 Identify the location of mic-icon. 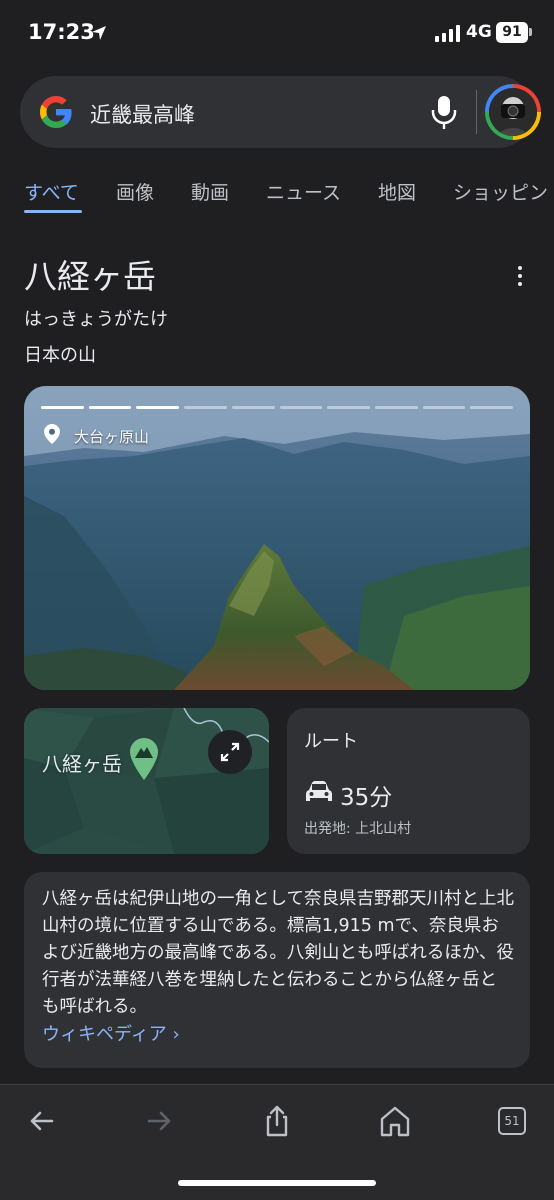
(444, 112).